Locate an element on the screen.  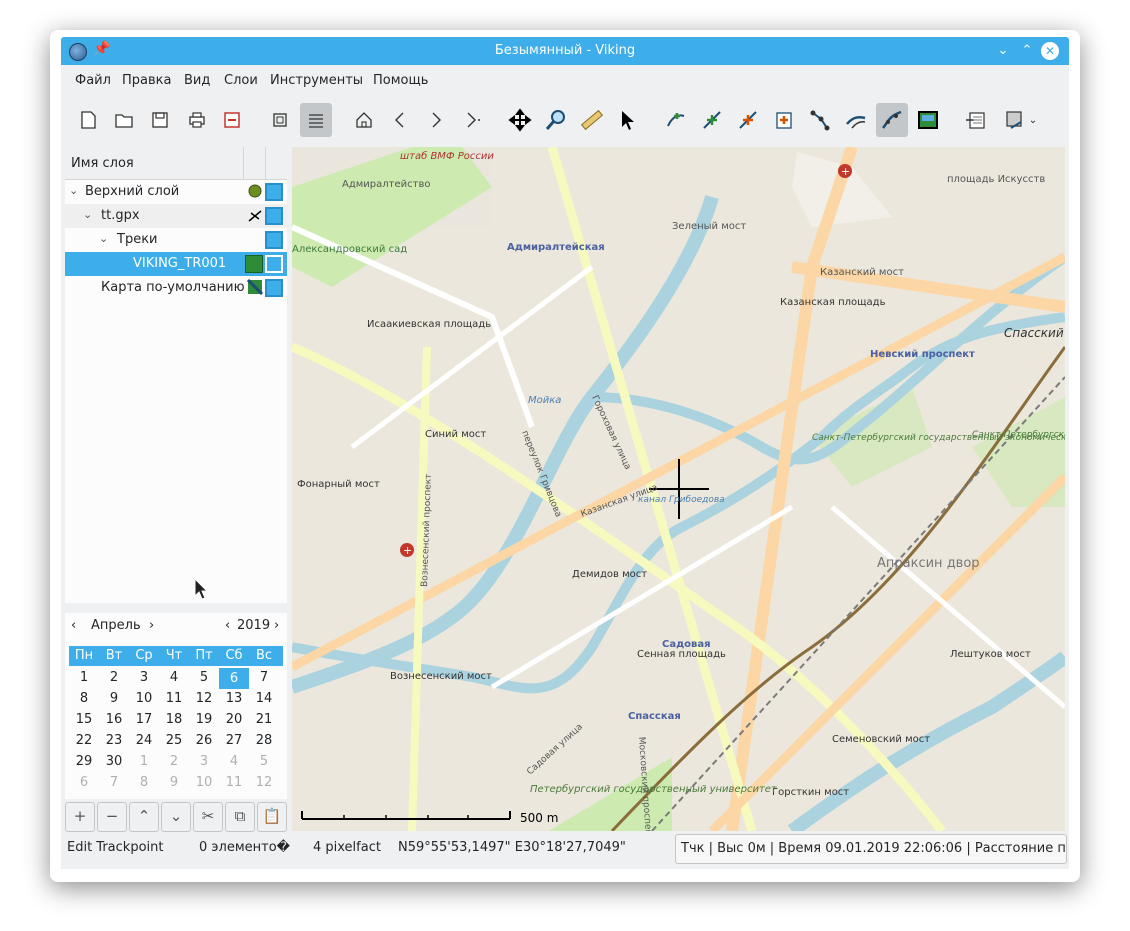
layer-row-default-map: Карта по-умолчанию is located at coordinates (176, 288).